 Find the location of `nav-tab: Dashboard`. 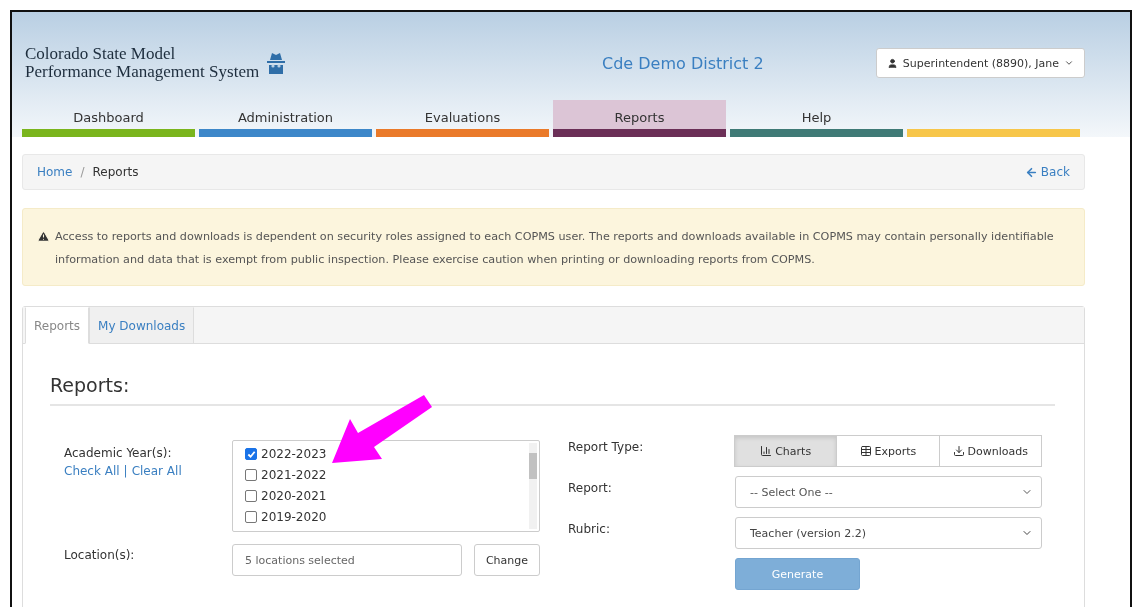

nav-tab: Dashboard is located at coordinates (108, 118).